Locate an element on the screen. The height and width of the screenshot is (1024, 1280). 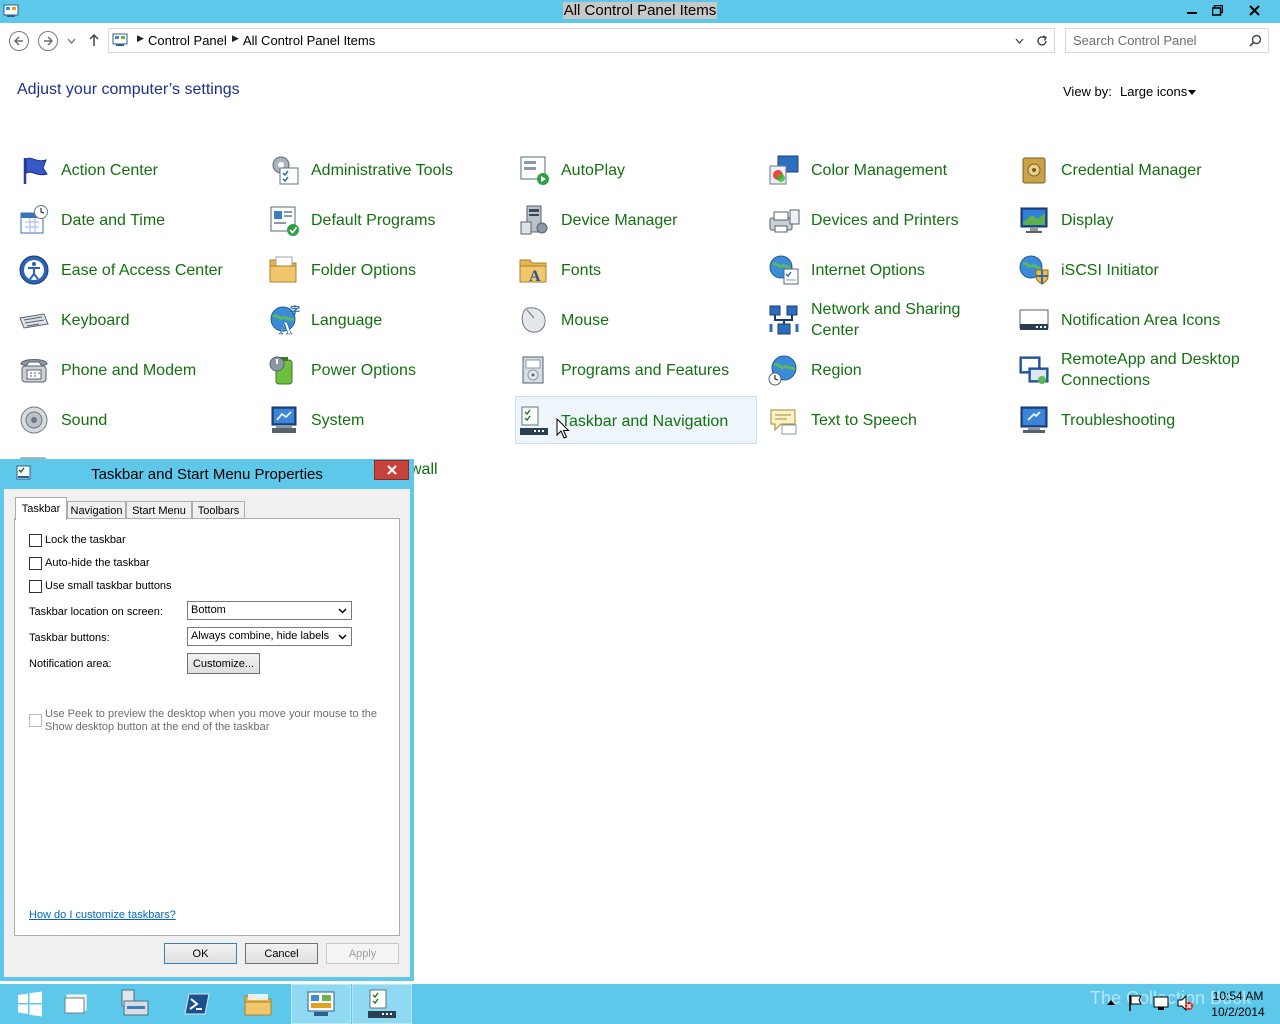
cp-item-default-programs: Default Programs is located at coordinates (387, 220).